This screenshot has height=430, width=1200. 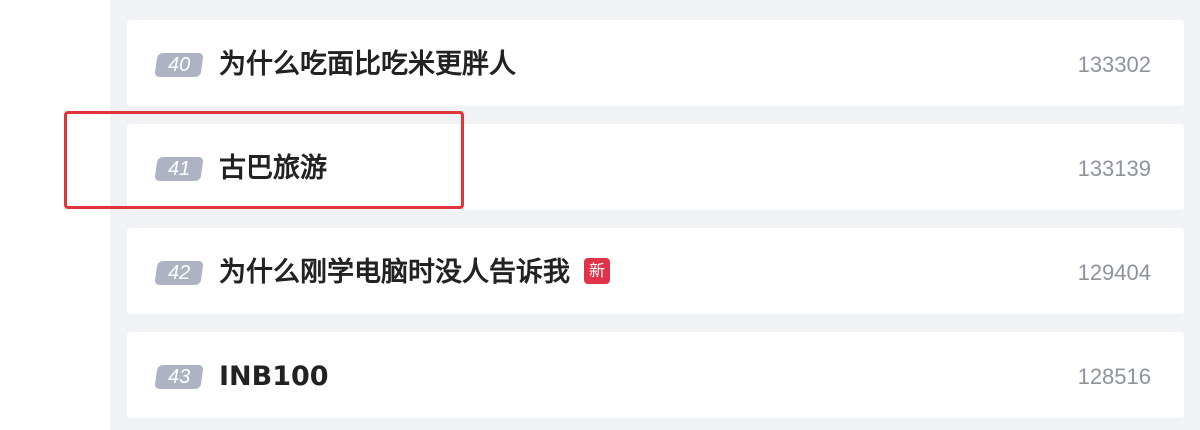 What do you see at coordinates (179, 377) in the screenshot?
I see `rank-badge: 43` at bounding box center [179, 377].